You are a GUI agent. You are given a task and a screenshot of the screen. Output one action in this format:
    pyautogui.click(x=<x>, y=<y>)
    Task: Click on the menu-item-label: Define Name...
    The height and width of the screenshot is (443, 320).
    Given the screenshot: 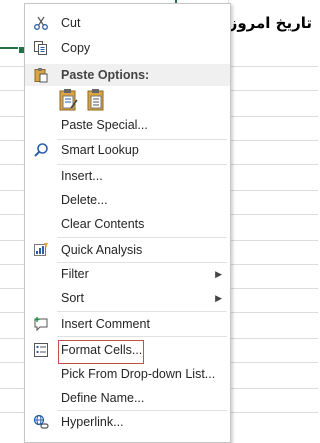 What is the action you would take?
    pyautogui.click(x=103, y=398)
    